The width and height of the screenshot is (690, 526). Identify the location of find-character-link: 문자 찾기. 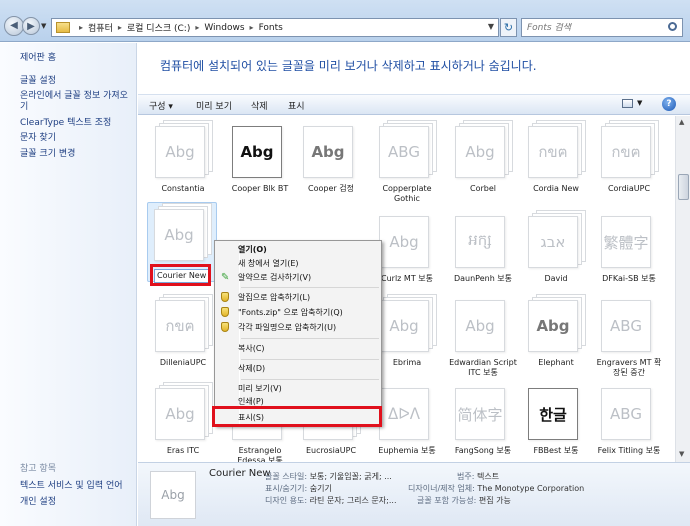
(78, 138).